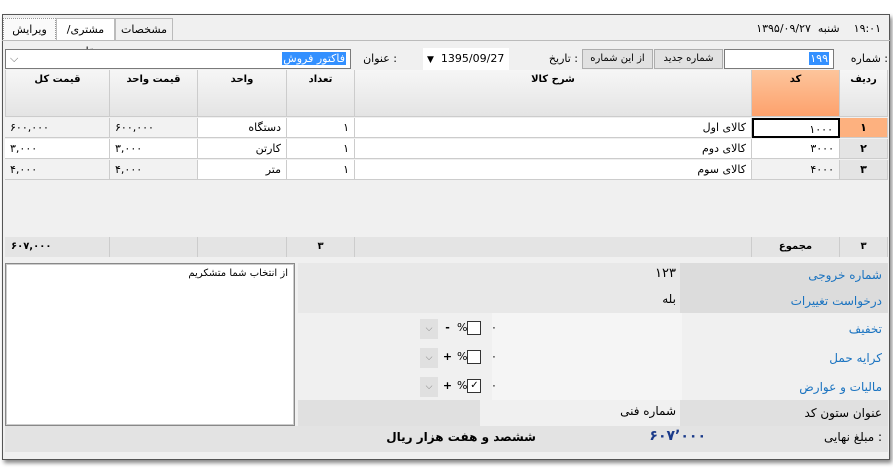  What do you see at coordinates (836, 301) in the screenshot?
I see `change-request-label: درخواست تغییرات` at bounding box center [836, 301].